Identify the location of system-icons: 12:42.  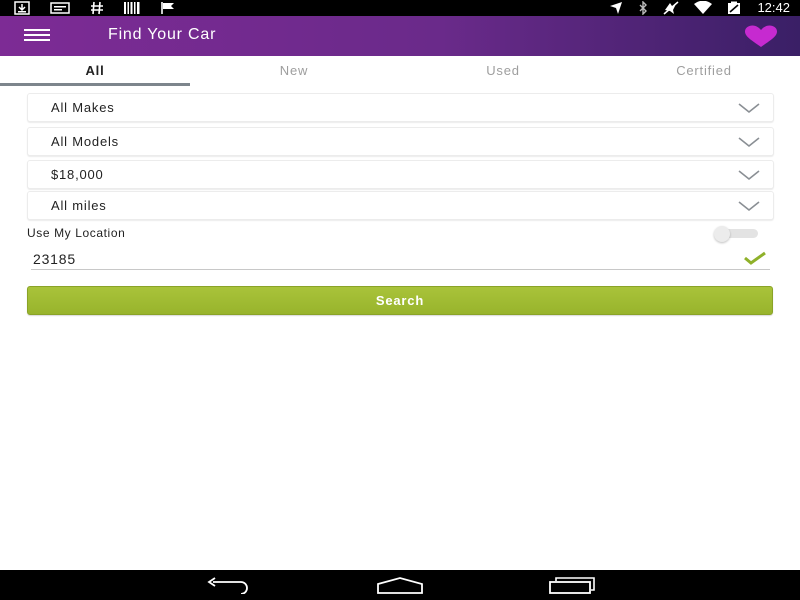
(699, 8).